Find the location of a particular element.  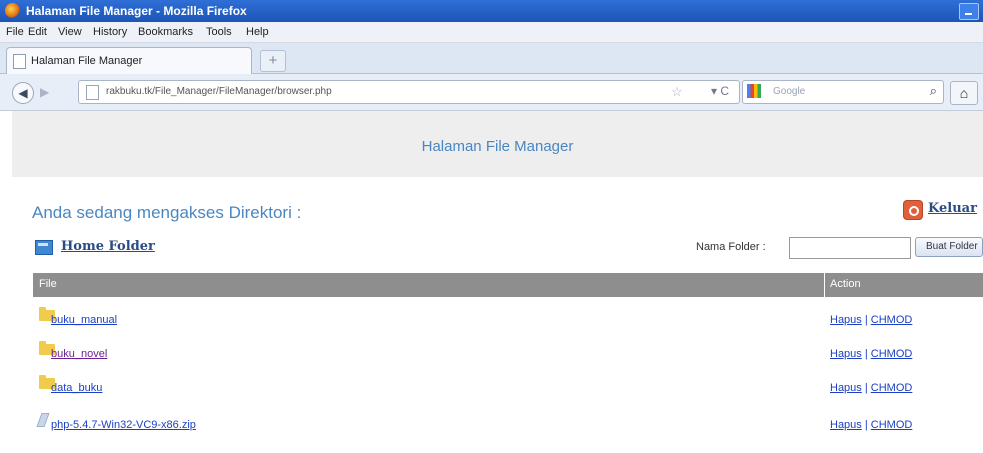

create-folder-button: Buat Folder is located at coordinates (949, 247).